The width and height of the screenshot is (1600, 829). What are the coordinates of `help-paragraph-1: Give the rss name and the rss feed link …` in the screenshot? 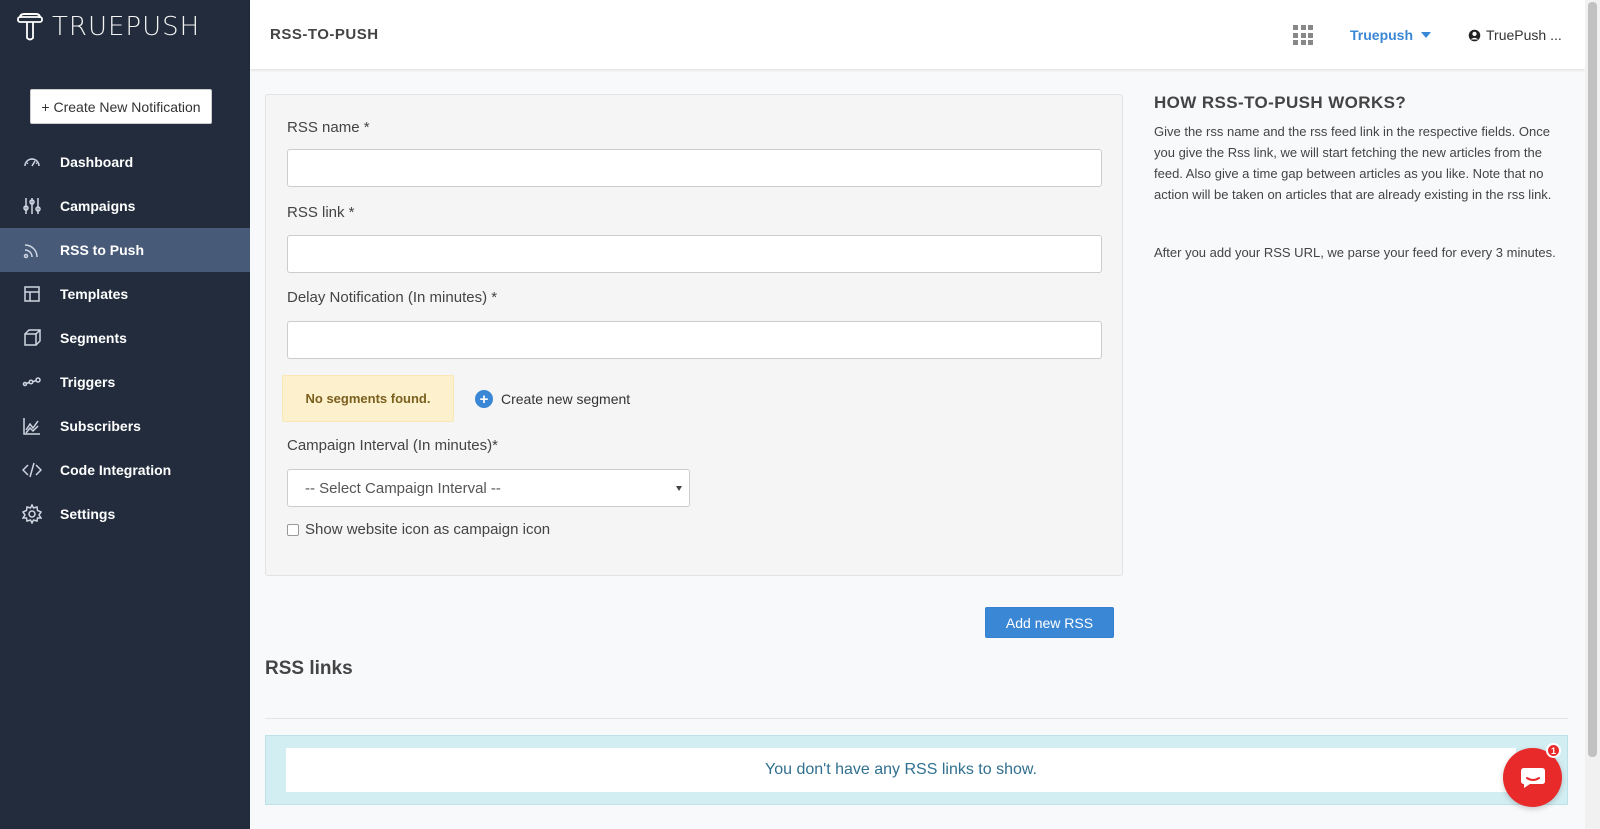 It's located at (1353, 163).